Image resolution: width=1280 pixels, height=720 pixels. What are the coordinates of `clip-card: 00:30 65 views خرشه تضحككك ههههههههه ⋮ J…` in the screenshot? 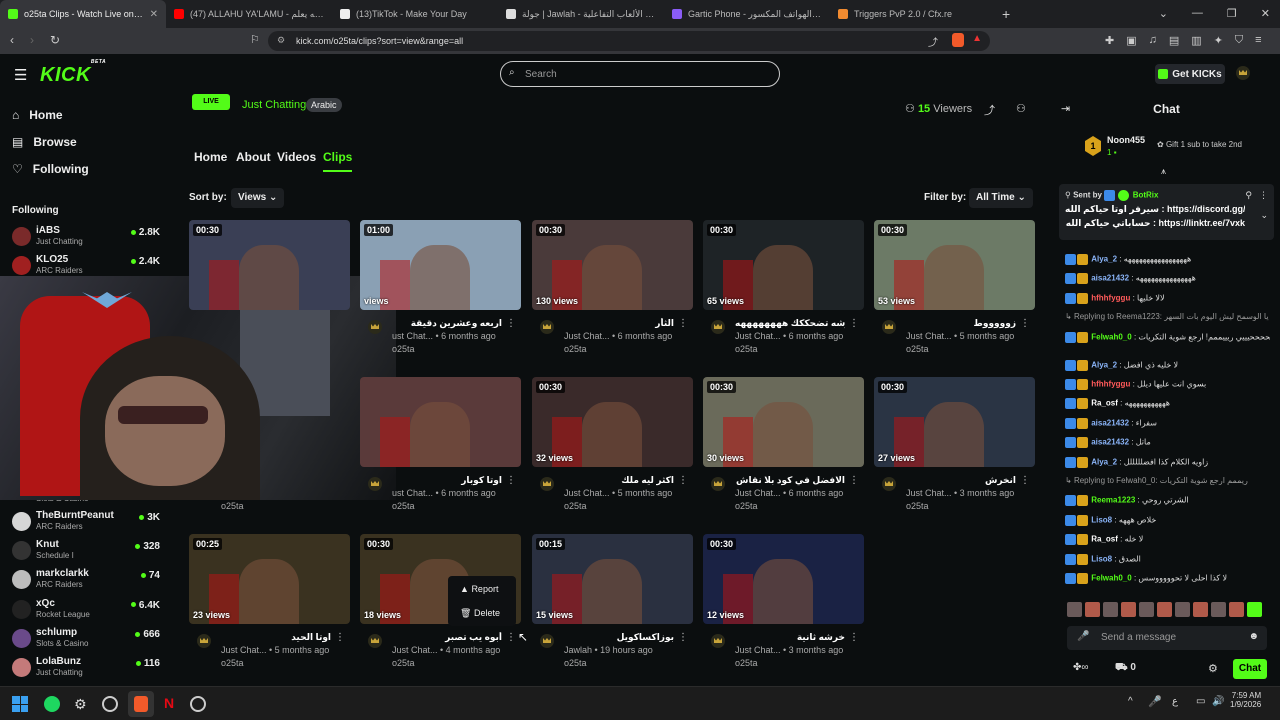 It's located at (783, 290).